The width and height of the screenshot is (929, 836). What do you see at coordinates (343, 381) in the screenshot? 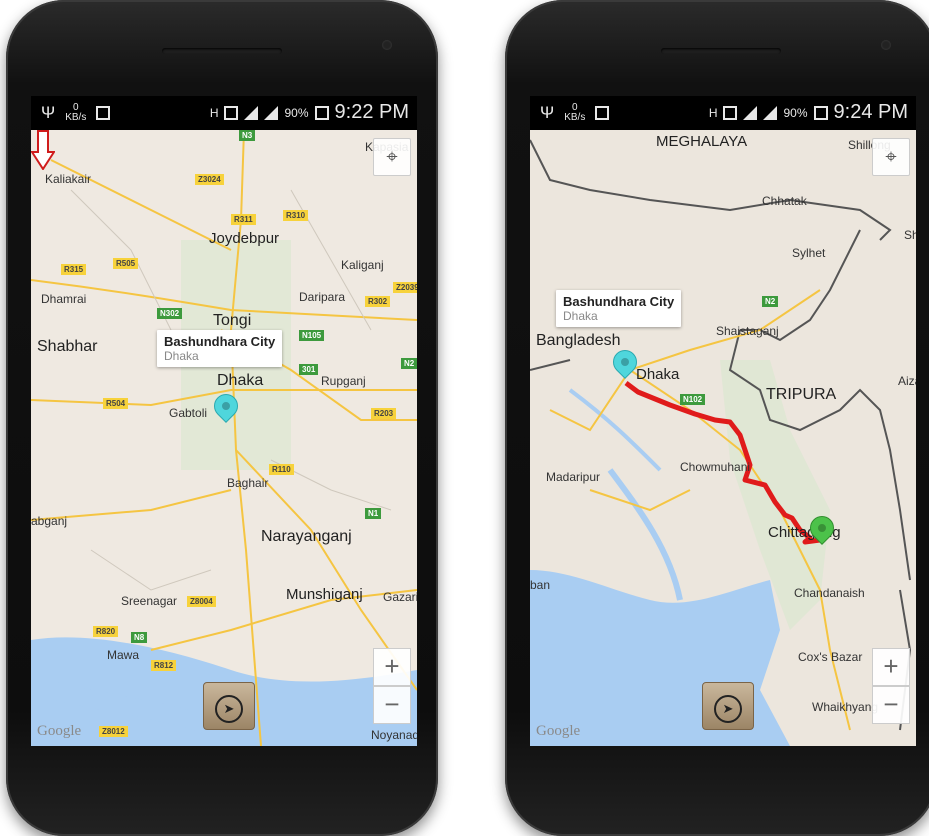
I see `map-label: Rupganj` at bounding box center [343, 381].